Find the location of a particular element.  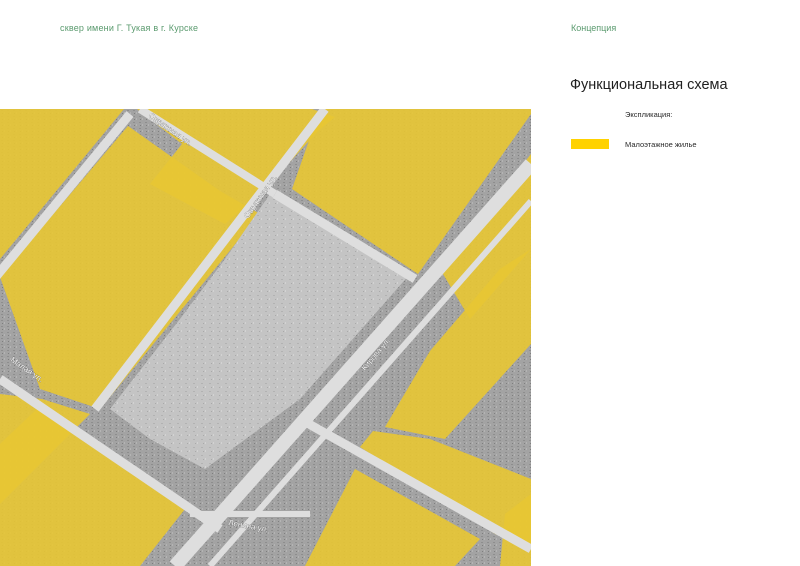

legend-item-low-rise-housing: Малоэтажное жилье is located at coordinates (634, 144).